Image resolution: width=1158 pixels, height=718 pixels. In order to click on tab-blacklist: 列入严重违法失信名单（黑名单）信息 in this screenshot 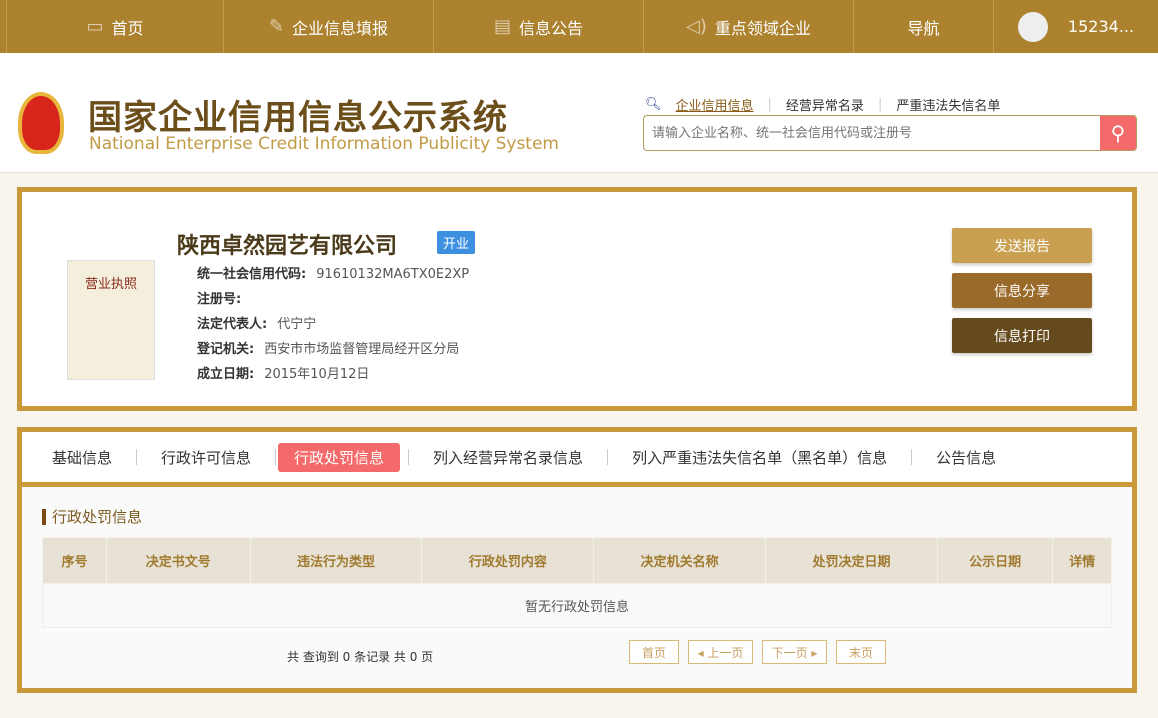, I will do `click(759, 457)`.